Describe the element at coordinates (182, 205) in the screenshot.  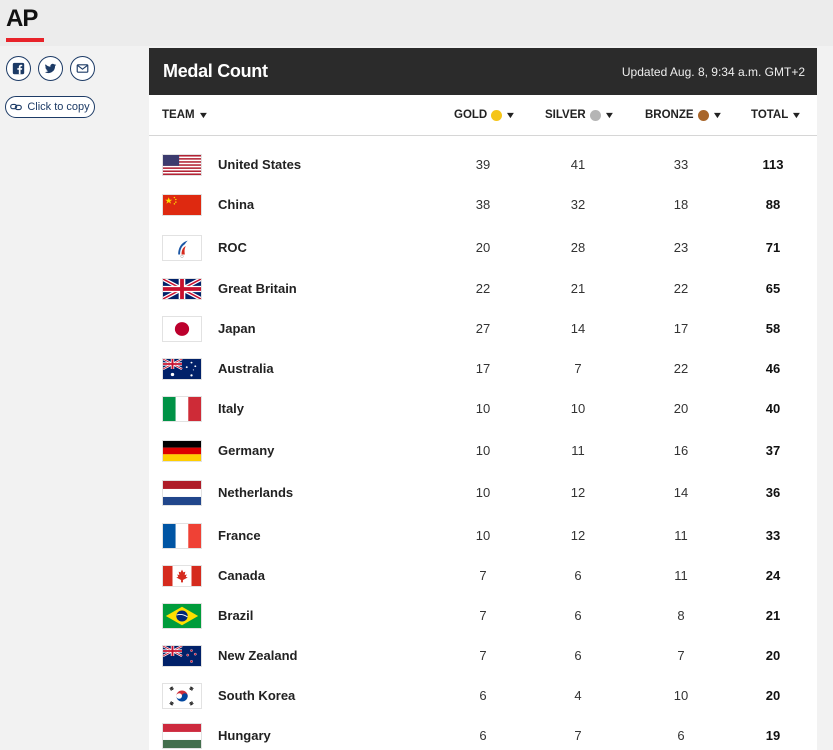
I see `china-flag-icon` at that location.